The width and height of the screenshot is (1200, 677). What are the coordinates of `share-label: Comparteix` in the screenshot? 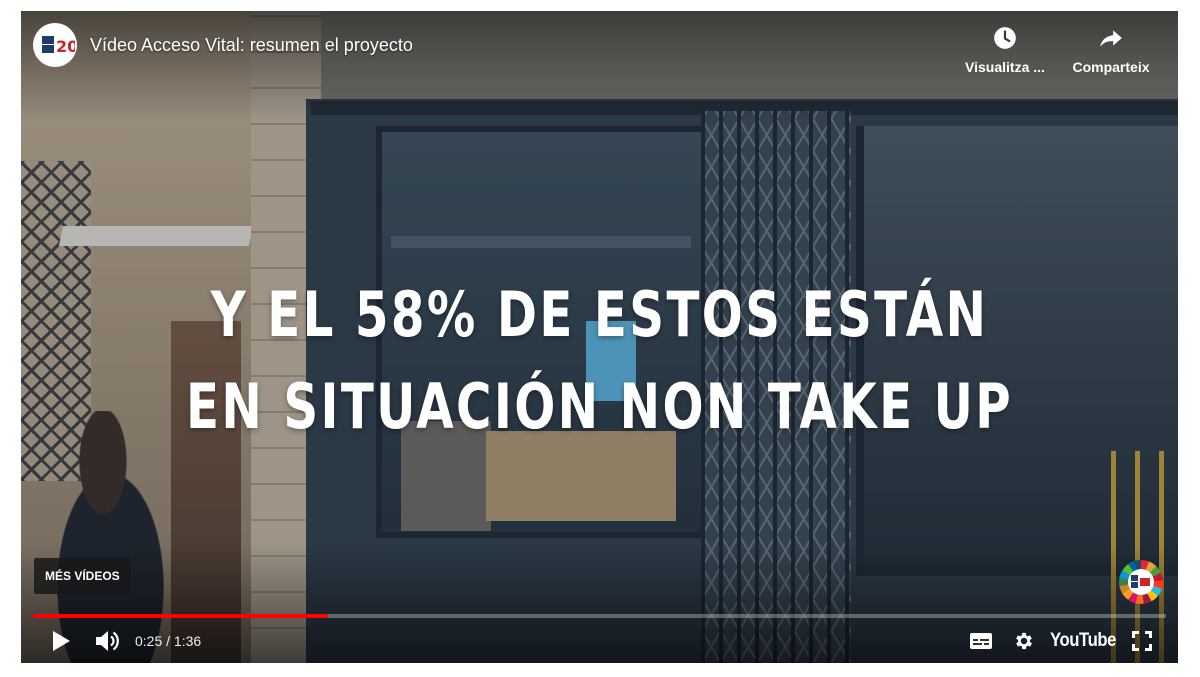 It's located at (1111, 67).